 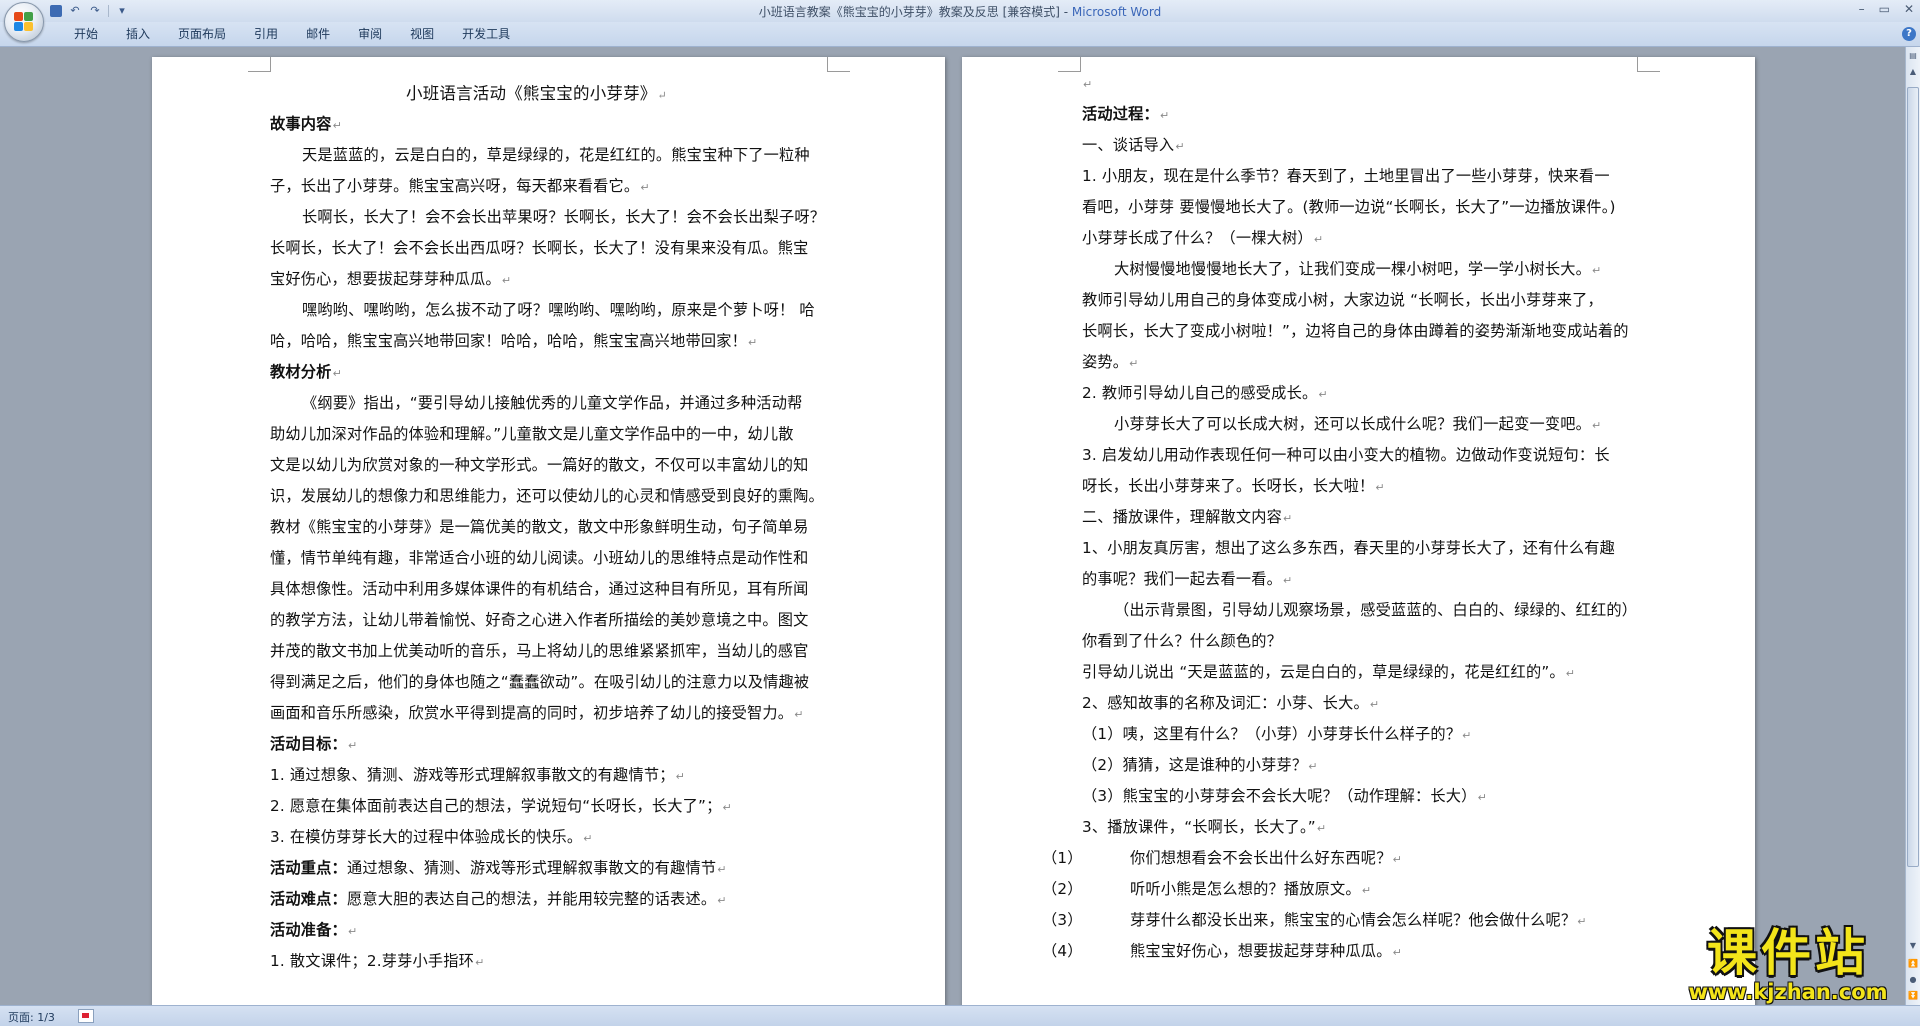 I want to click on paragraph-line: 长啊长，长大了变成小树啦！”，边将自己的身体由蹲着的姿势渐渐地变成站着的, so click(x=1355, y=331).